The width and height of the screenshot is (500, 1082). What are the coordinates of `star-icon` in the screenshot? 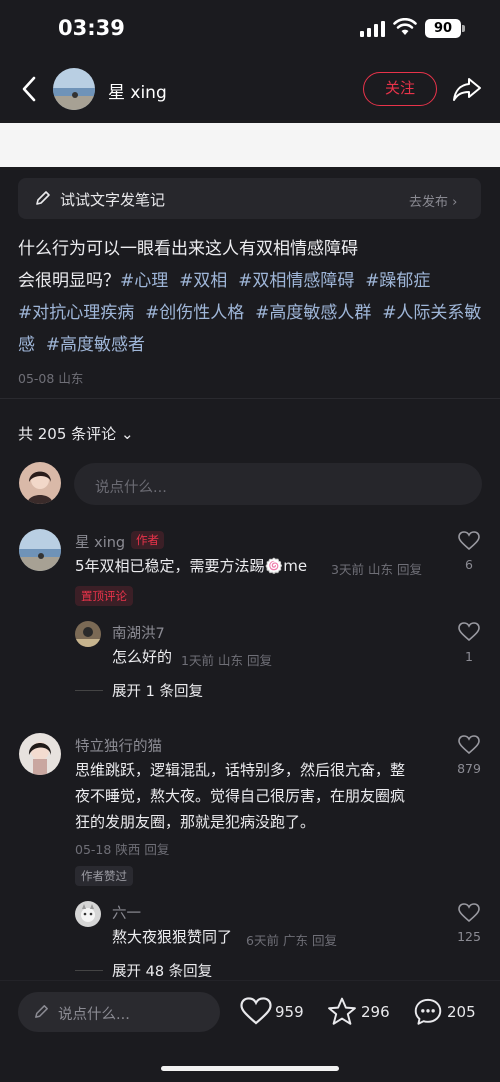 It's located at (342, 1011).